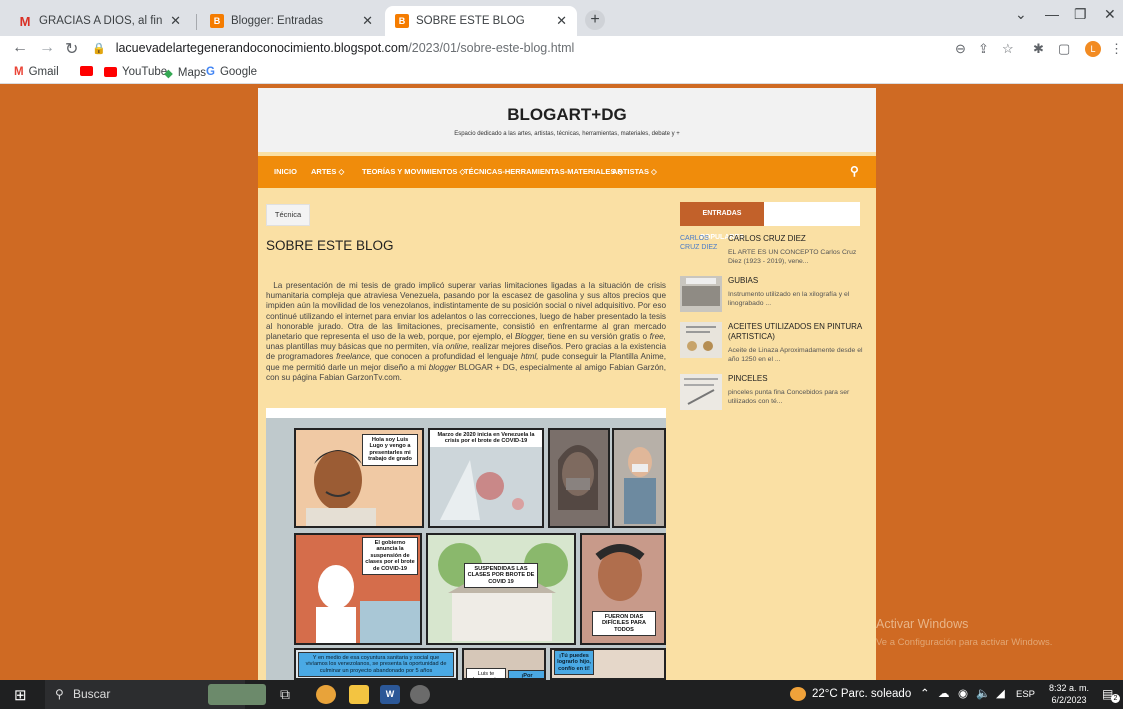  I want to click on tab-blogger-entradas: B Blogger: Entradas ✕, so click(291, 21).